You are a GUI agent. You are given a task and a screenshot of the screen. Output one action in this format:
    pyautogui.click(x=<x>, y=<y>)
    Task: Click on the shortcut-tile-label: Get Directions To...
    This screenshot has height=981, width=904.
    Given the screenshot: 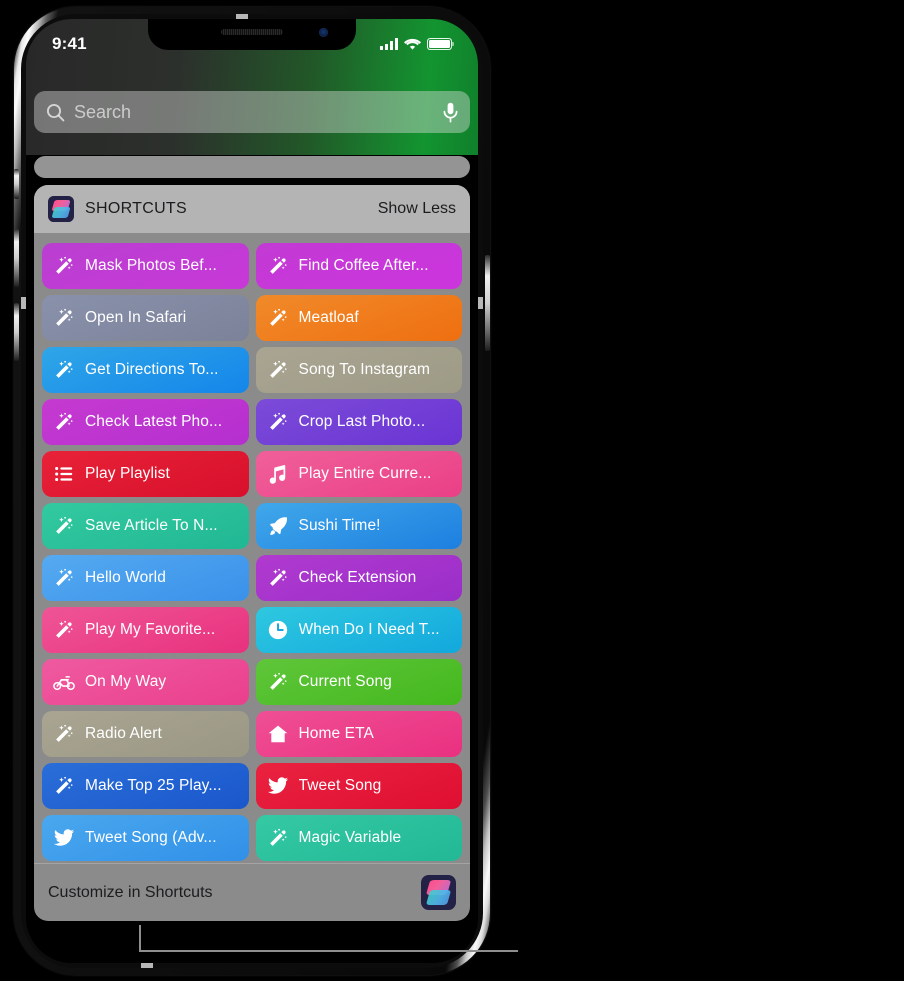 What is the action you would take?
    pyautogui.click(x=152, y=369)
    